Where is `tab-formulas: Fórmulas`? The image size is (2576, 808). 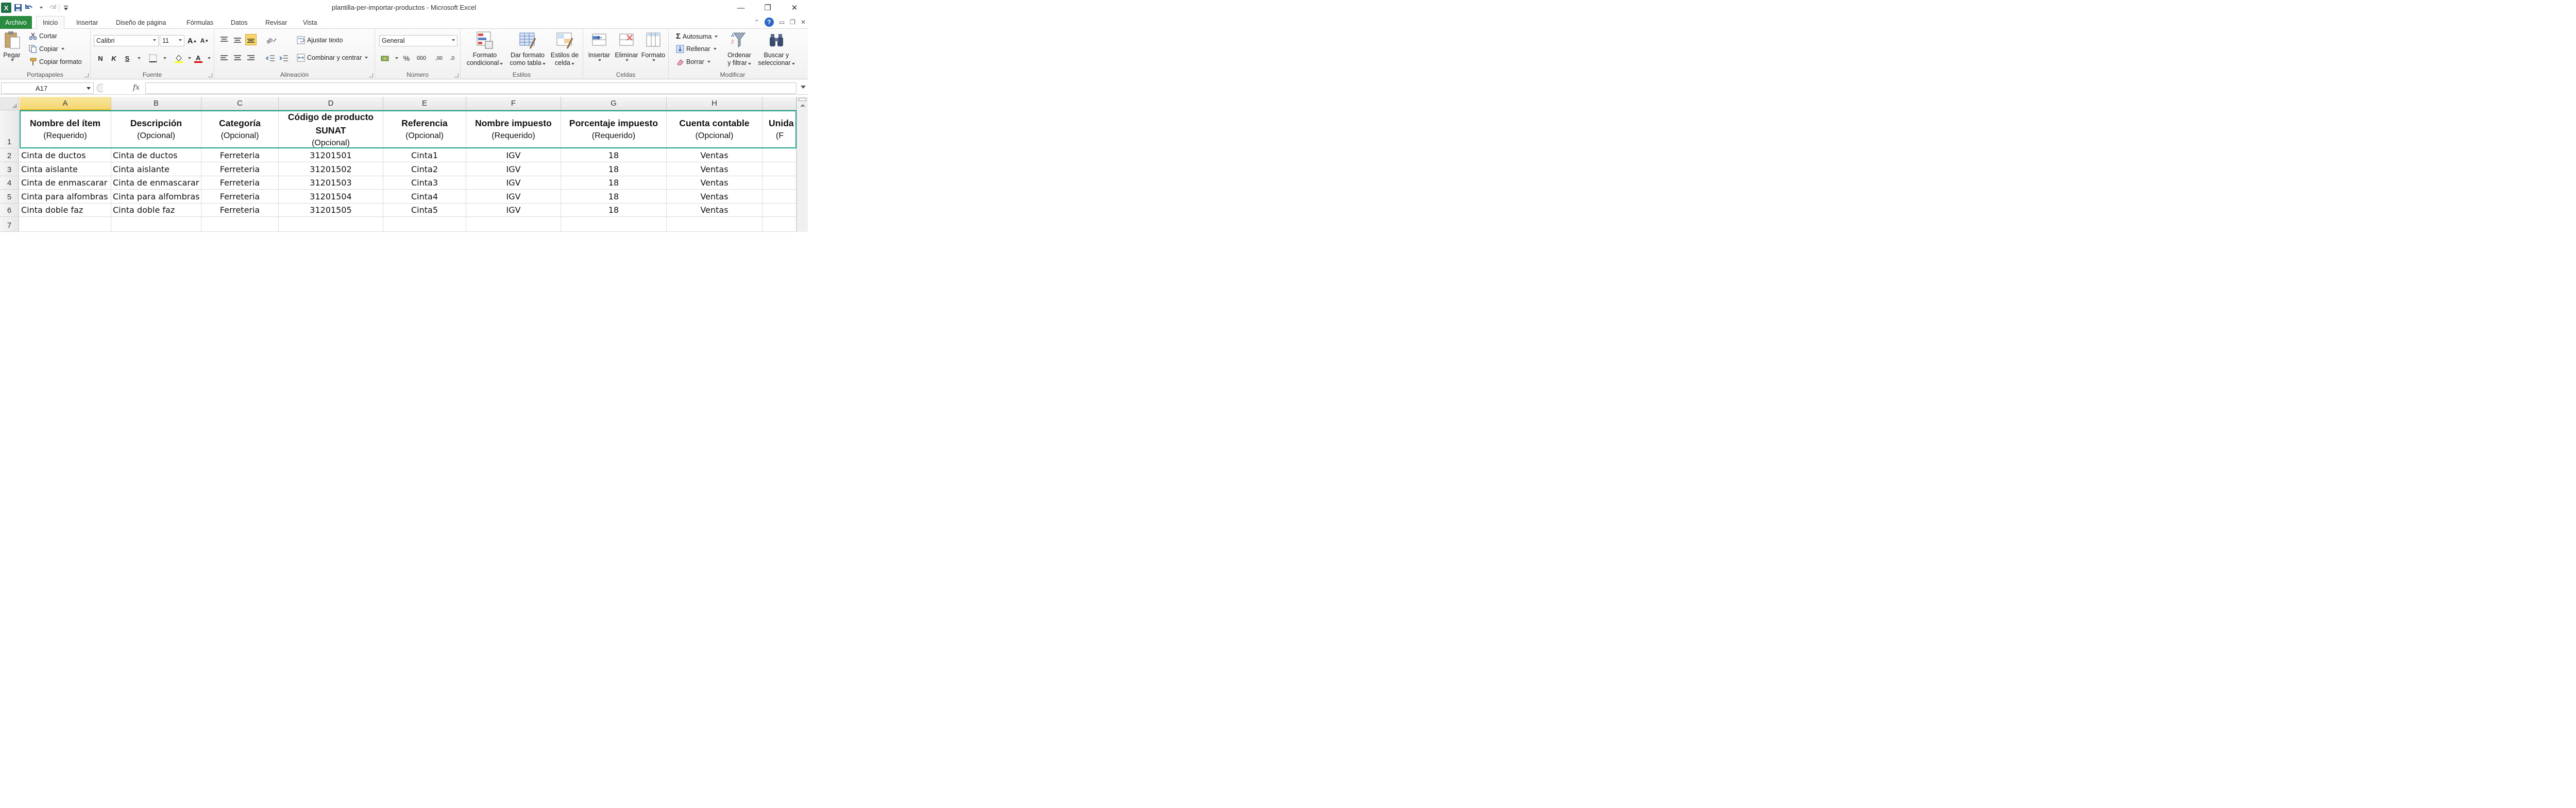 tab-formulas: Fórmulas is located at coordinates (199, 22).